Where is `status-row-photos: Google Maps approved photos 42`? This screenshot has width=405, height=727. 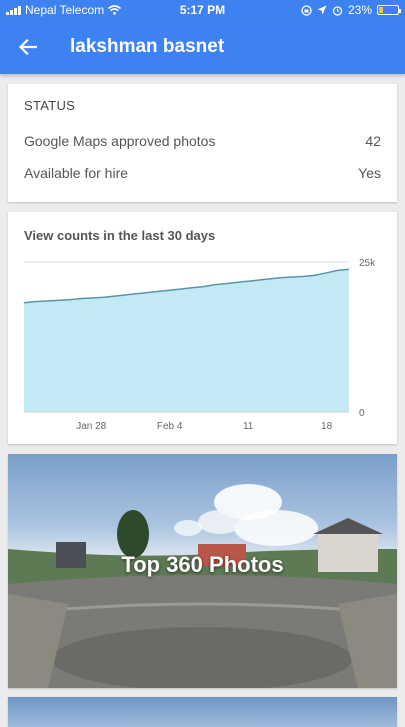 status-row-photos: Google Maps approved photos 42 is located at coordinates (202, 141).